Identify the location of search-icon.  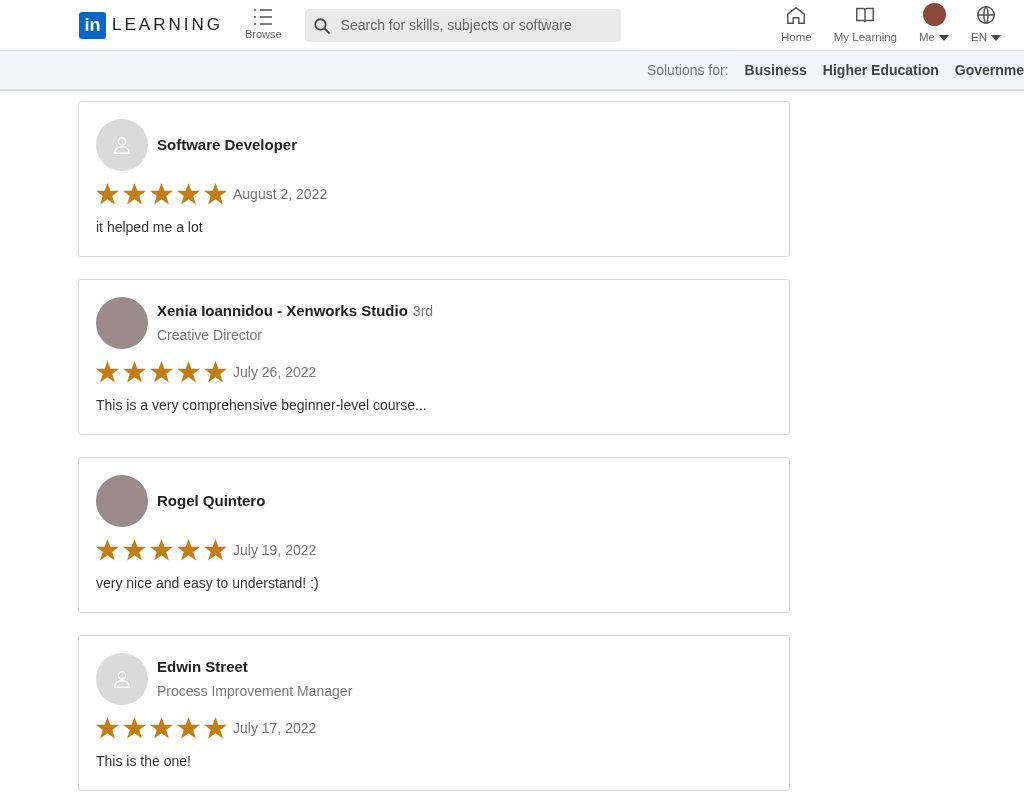
(321, 25).